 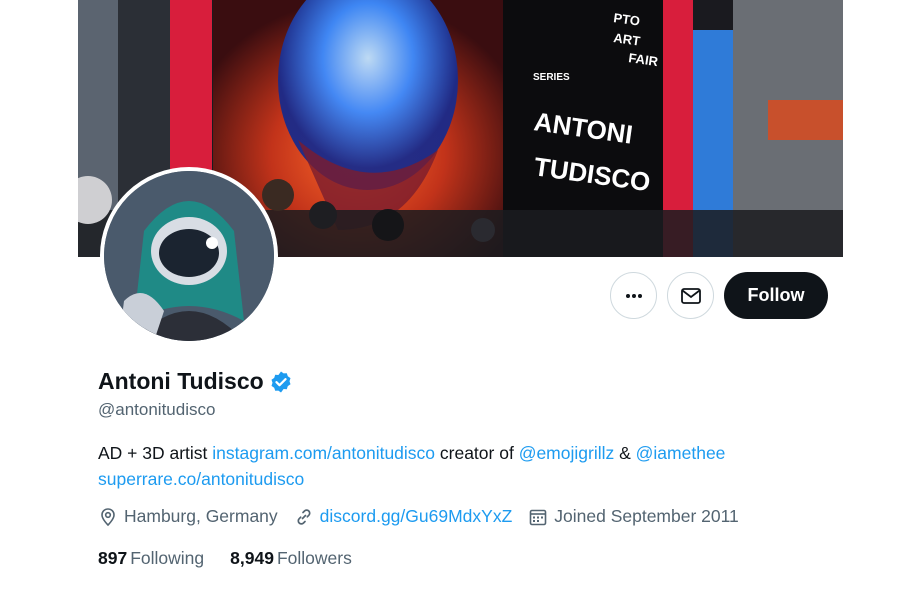 I want to click on following-stat: 897 Following, so click(x=151, y=558).